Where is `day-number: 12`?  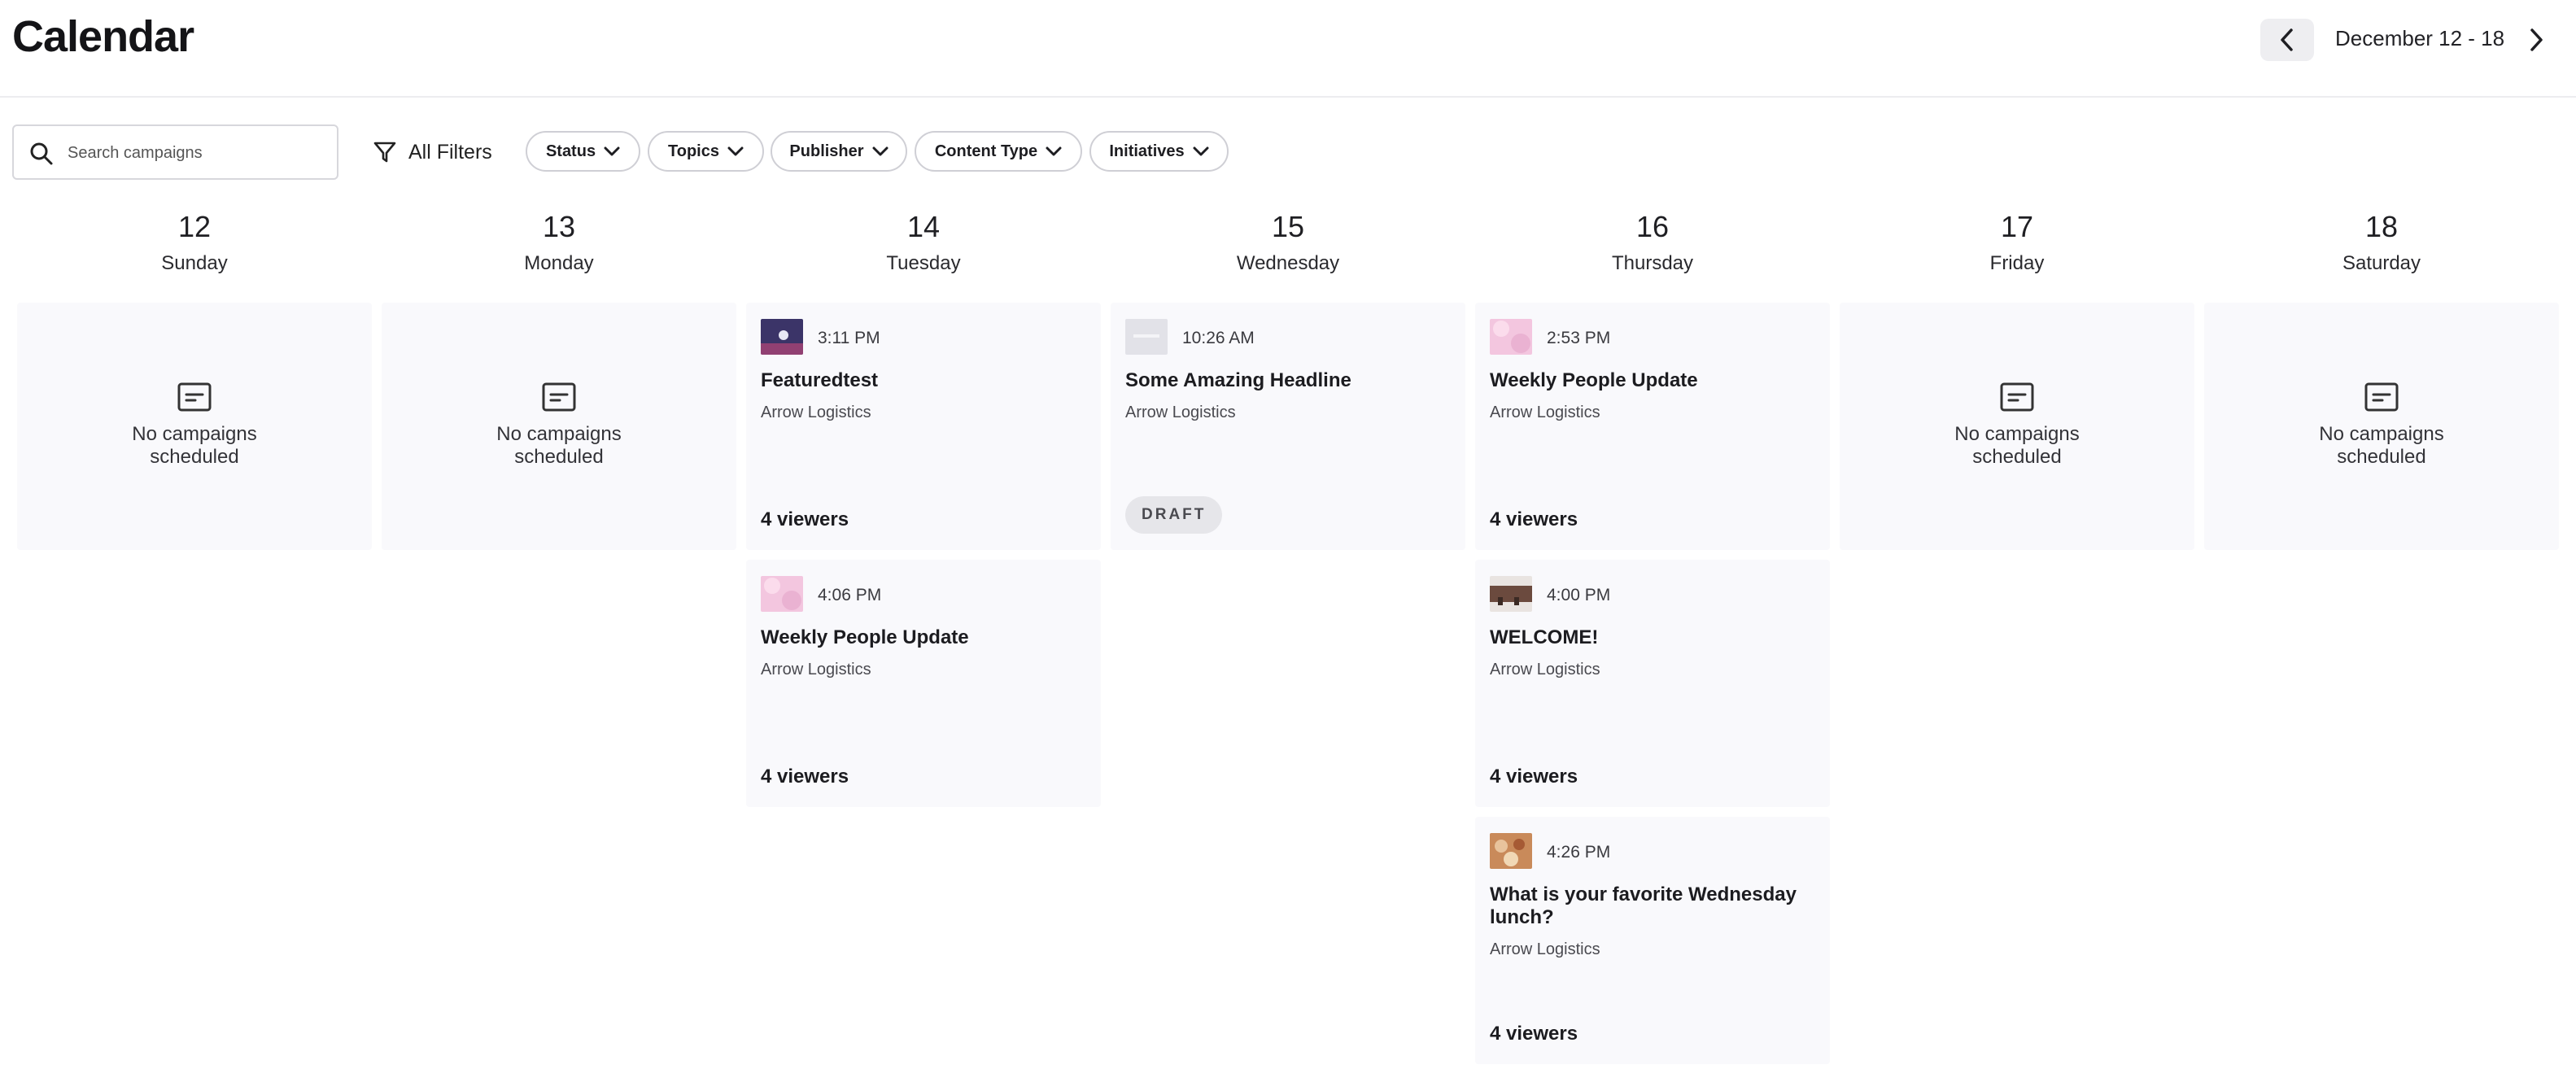
day-number: 12 is located at coordinates (194, 226).